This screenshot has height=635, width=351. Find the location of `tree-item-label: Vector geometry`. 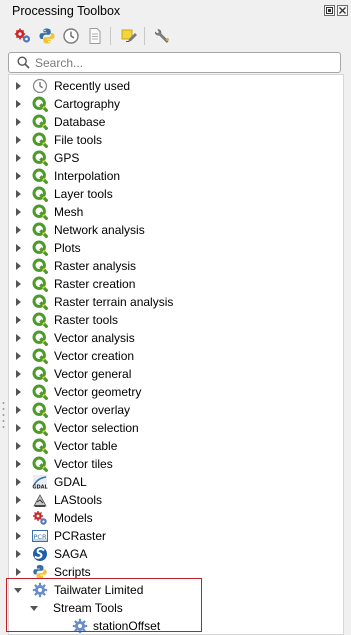

tree-item-label: Vector geometry is located at coordinates (98, 392).